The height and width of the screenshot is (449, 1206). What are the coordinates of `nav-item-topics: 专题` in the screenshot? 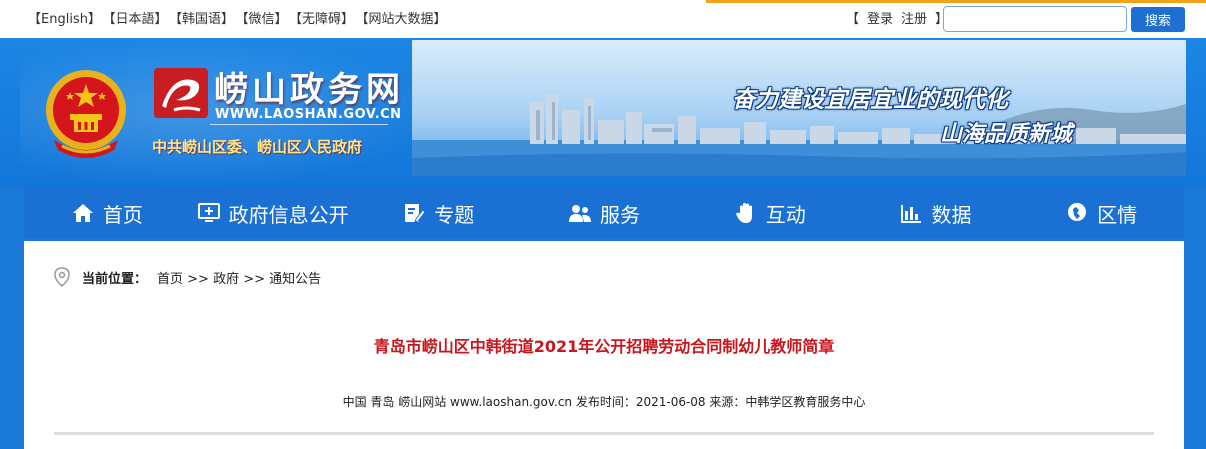 It's located at (438, 213).